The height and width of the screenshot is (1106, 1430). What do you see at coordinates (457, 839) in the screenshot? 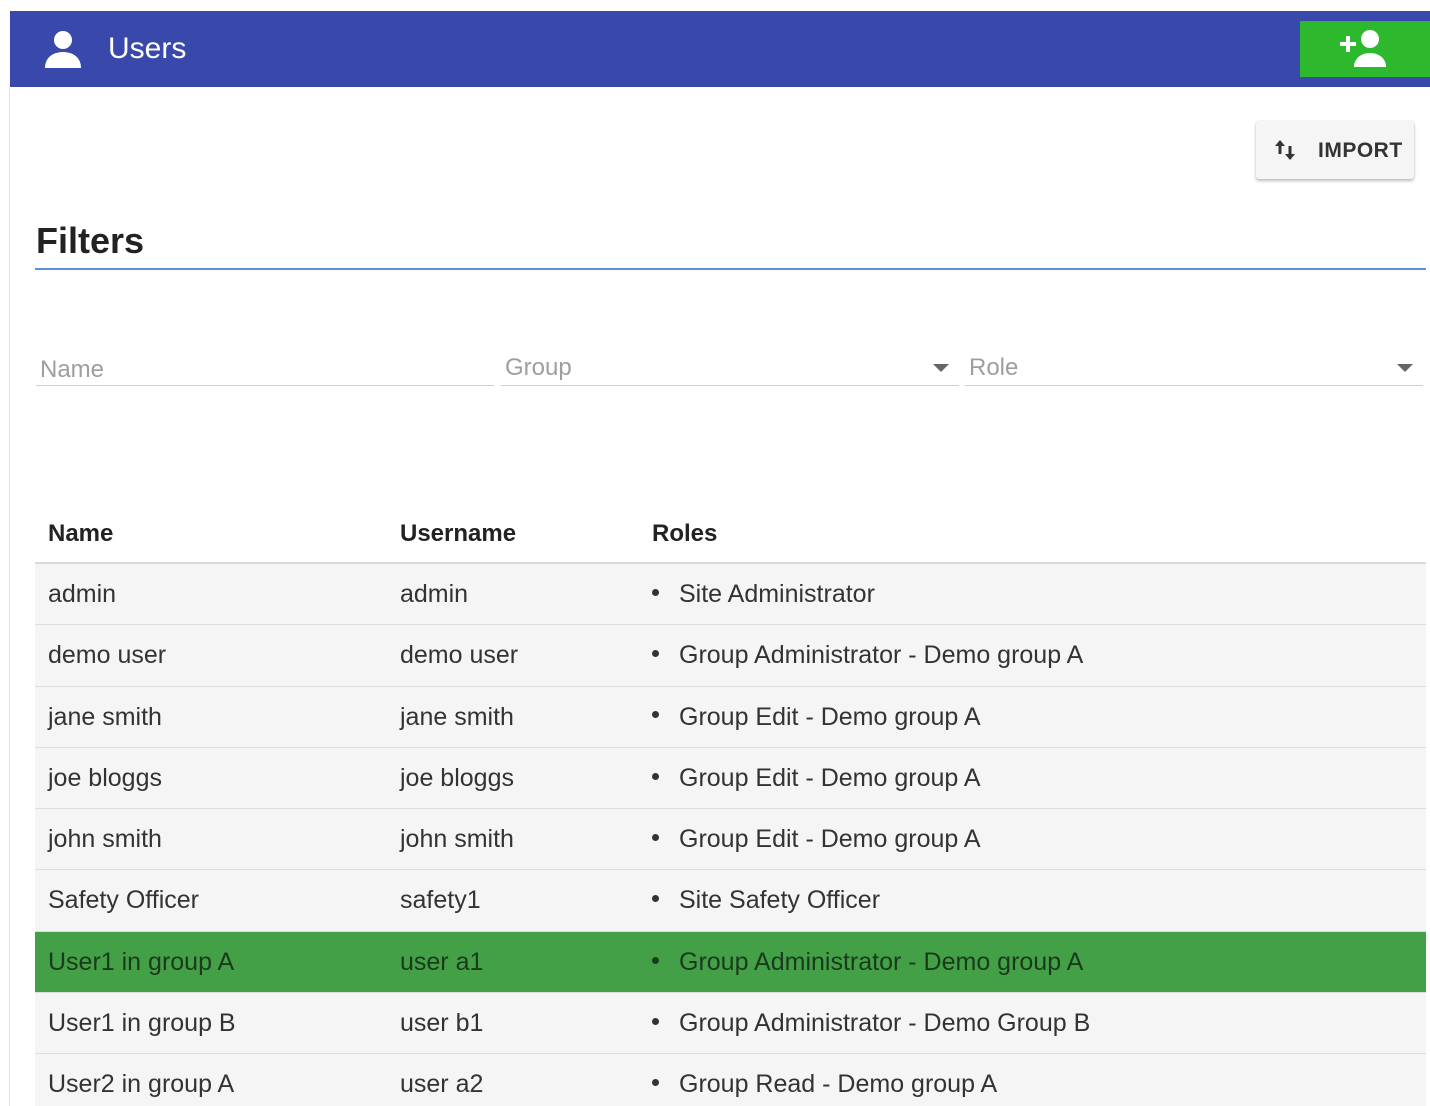
I see `user-username: john smith` at bounding box center [457, 839].